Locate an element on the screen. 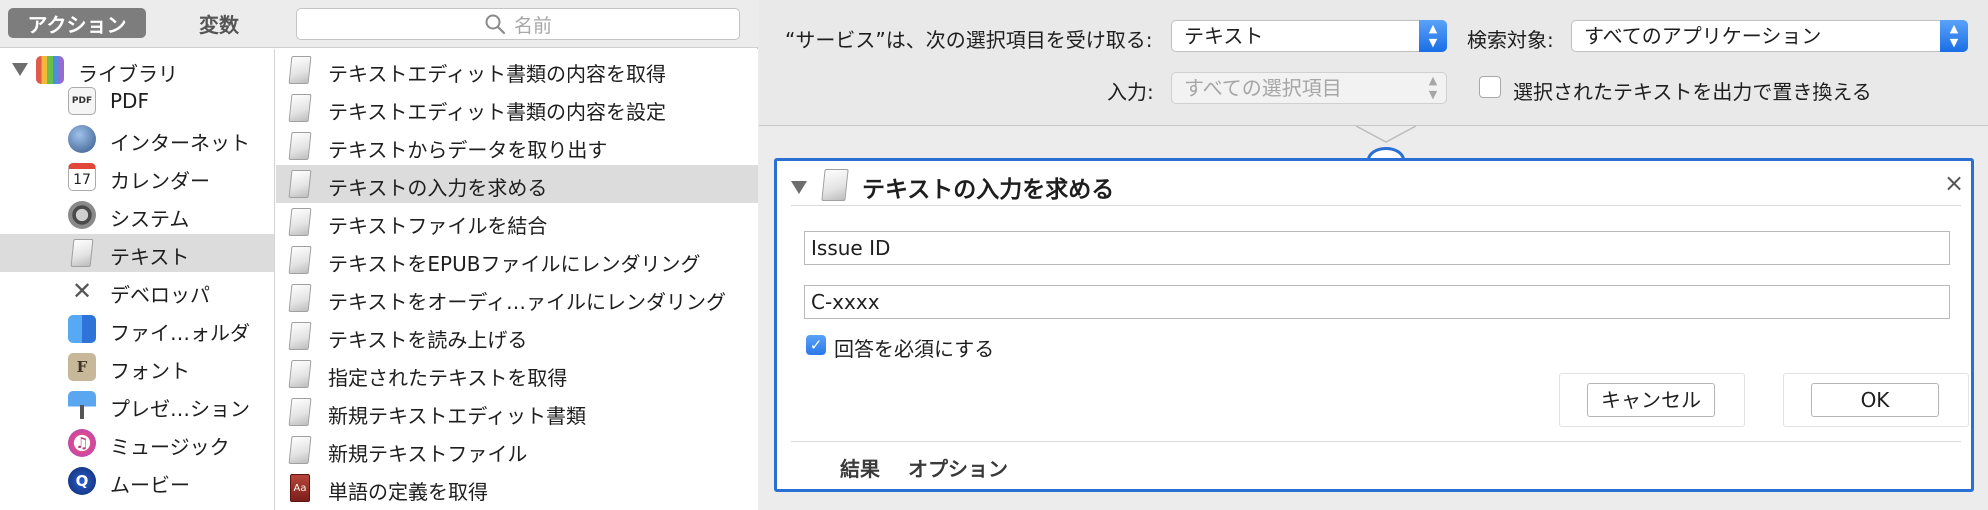 This screenshot has width=1988, height=510. replace-output-label: 選択されたテキストを出力で置き換える is located at coordinates (1692, 92).